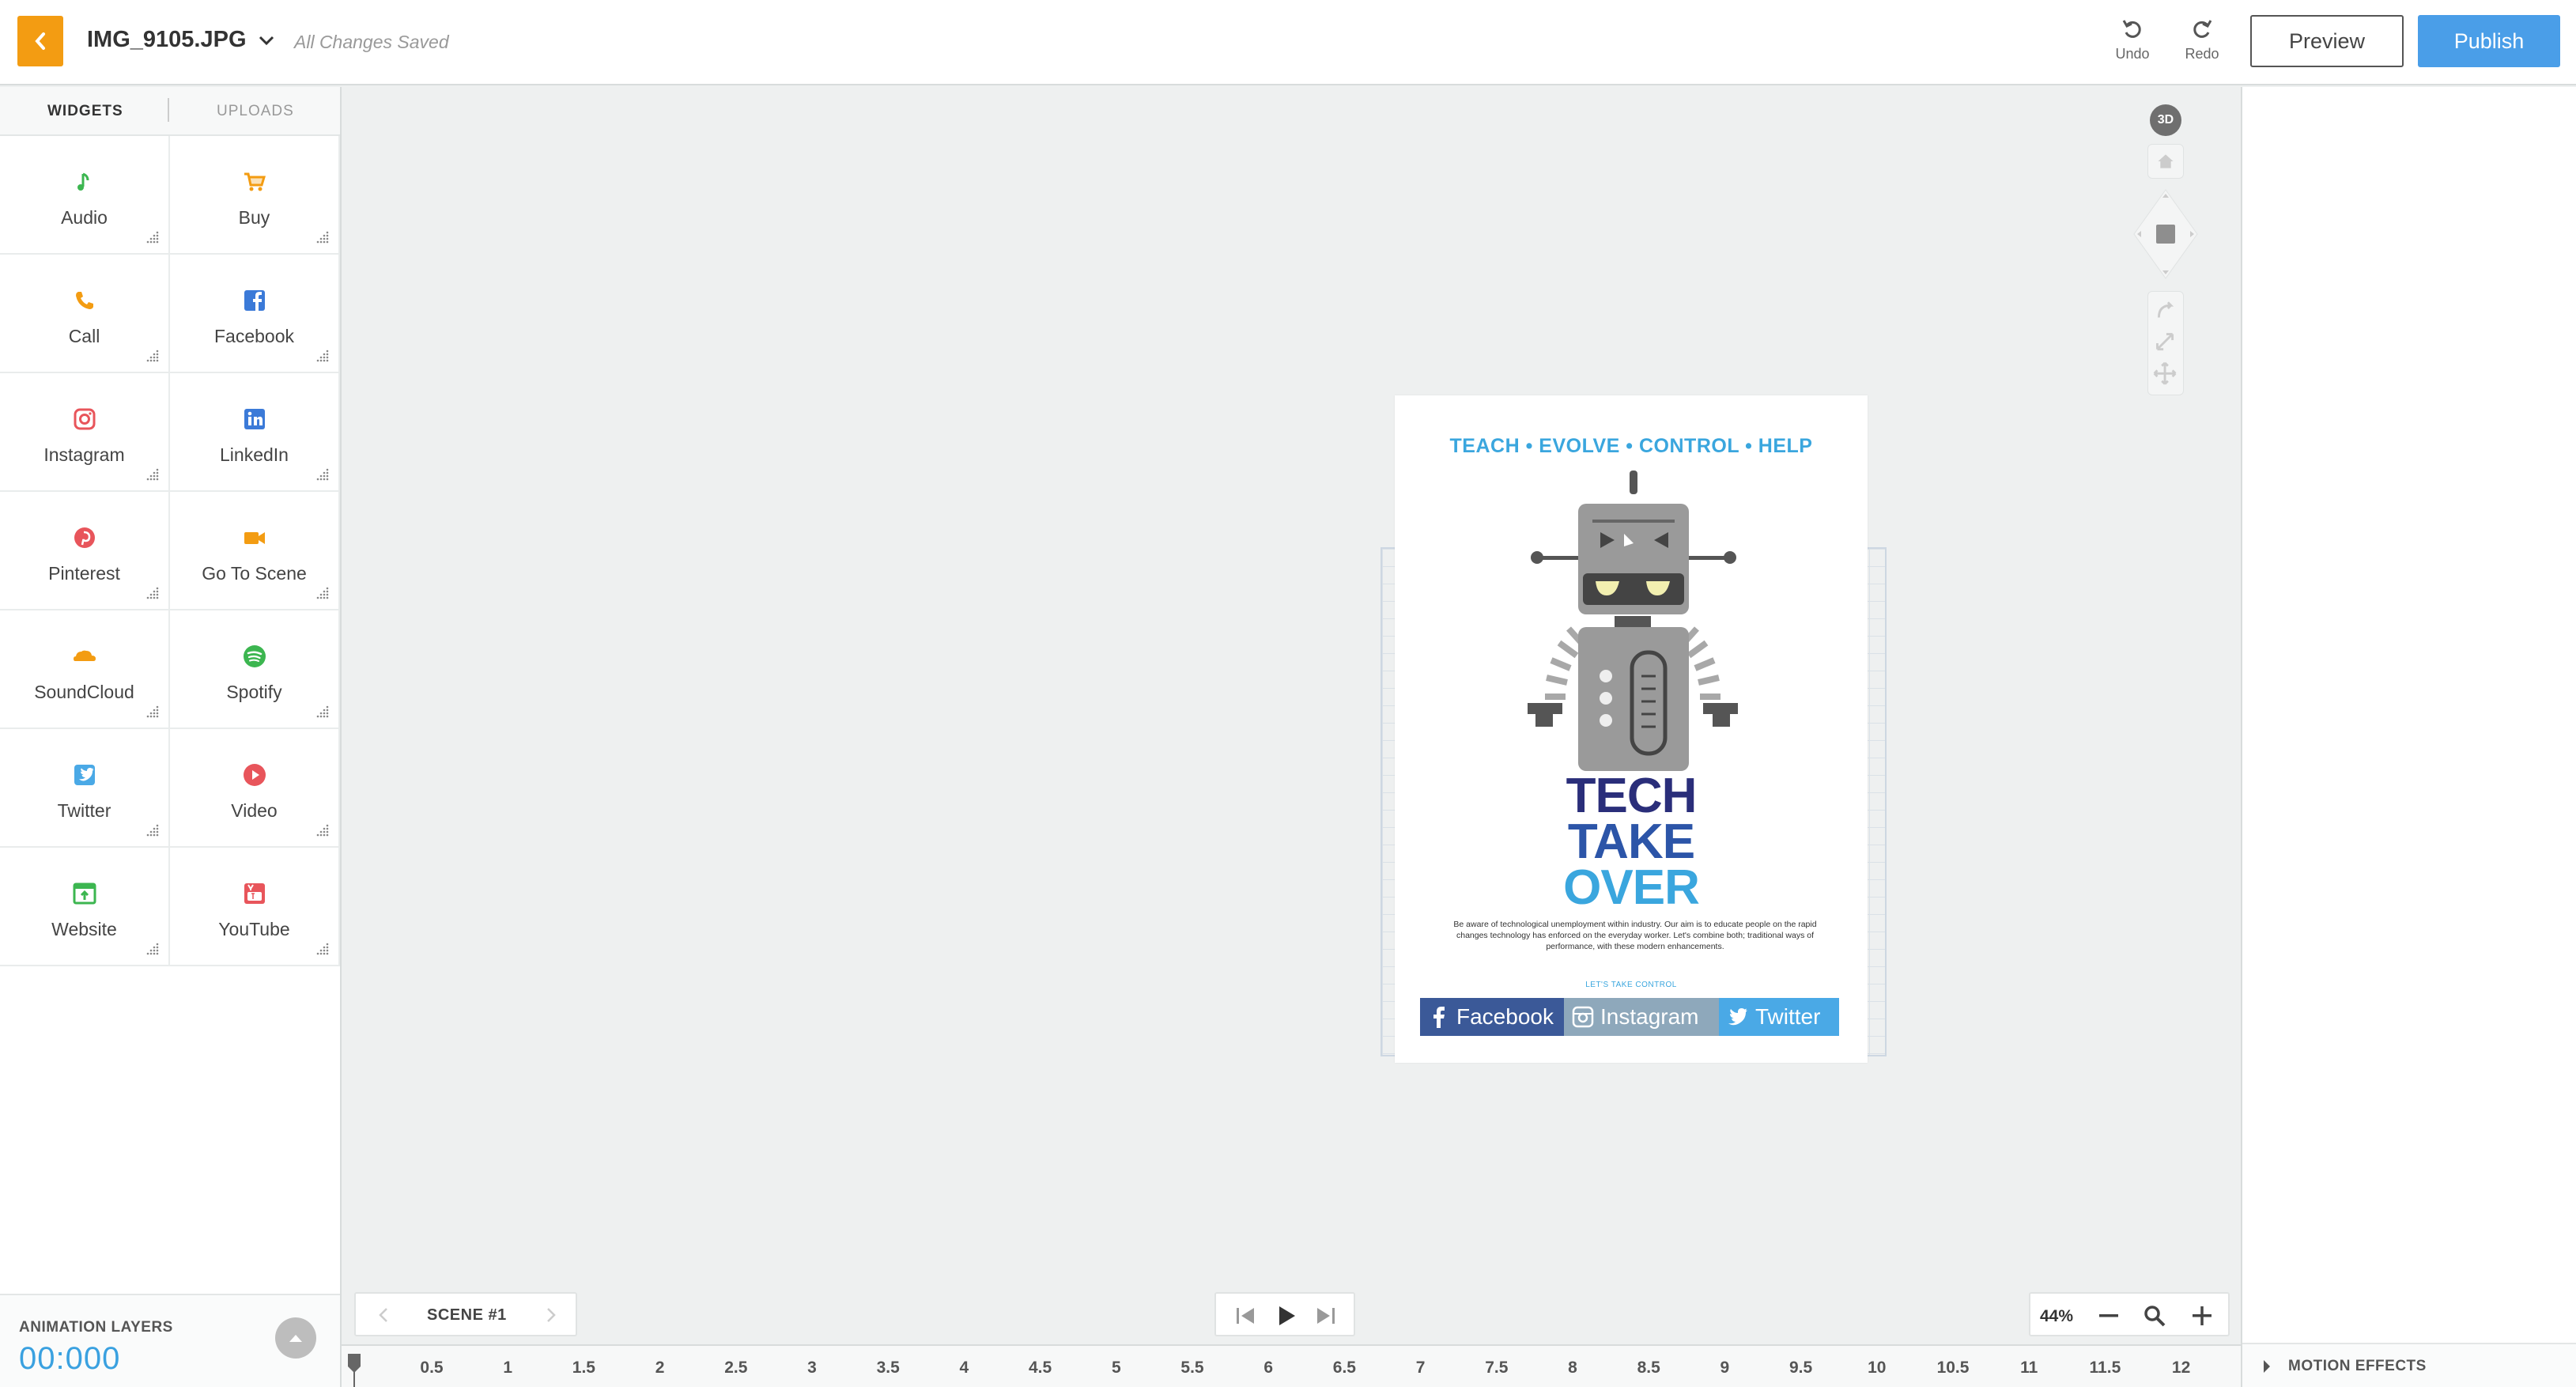 This screenshot has height=1387, width=2576. I want to click on timeline-tick: 1.5, so click(583, 1368).